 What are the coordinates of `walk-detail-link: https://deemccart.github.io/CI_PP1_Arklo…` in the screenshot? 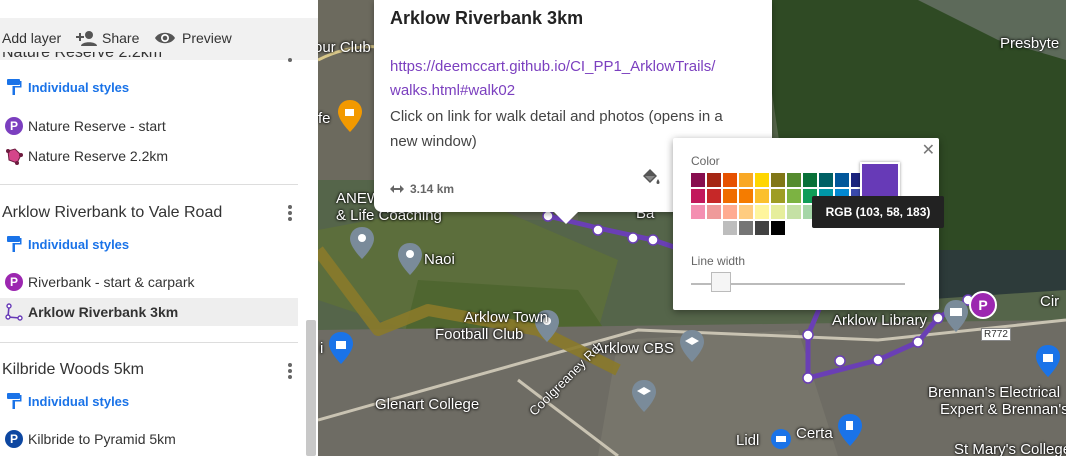 It's located at (565, 79).